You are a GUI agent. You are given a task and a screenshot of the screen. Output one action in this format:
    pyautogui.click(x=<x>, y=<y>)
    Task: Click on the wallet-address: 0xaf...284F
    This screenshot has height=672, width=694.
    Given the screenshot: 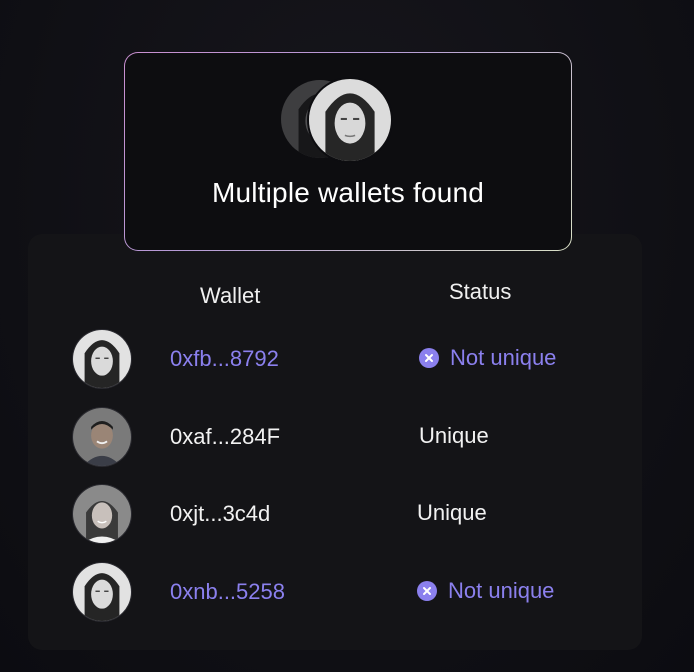 What is the action you would take?
    pyautogui.click(x=225, y=436)
    